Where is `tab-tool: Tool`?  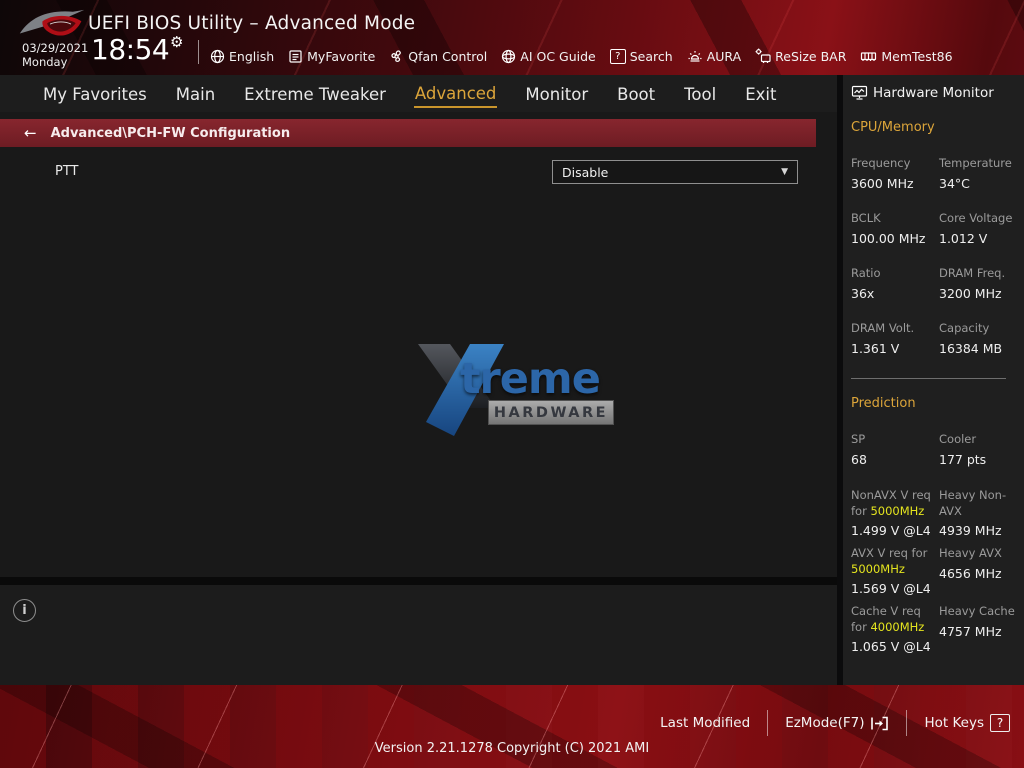 tab-tool: Tool is located at coordinates (700, 93).